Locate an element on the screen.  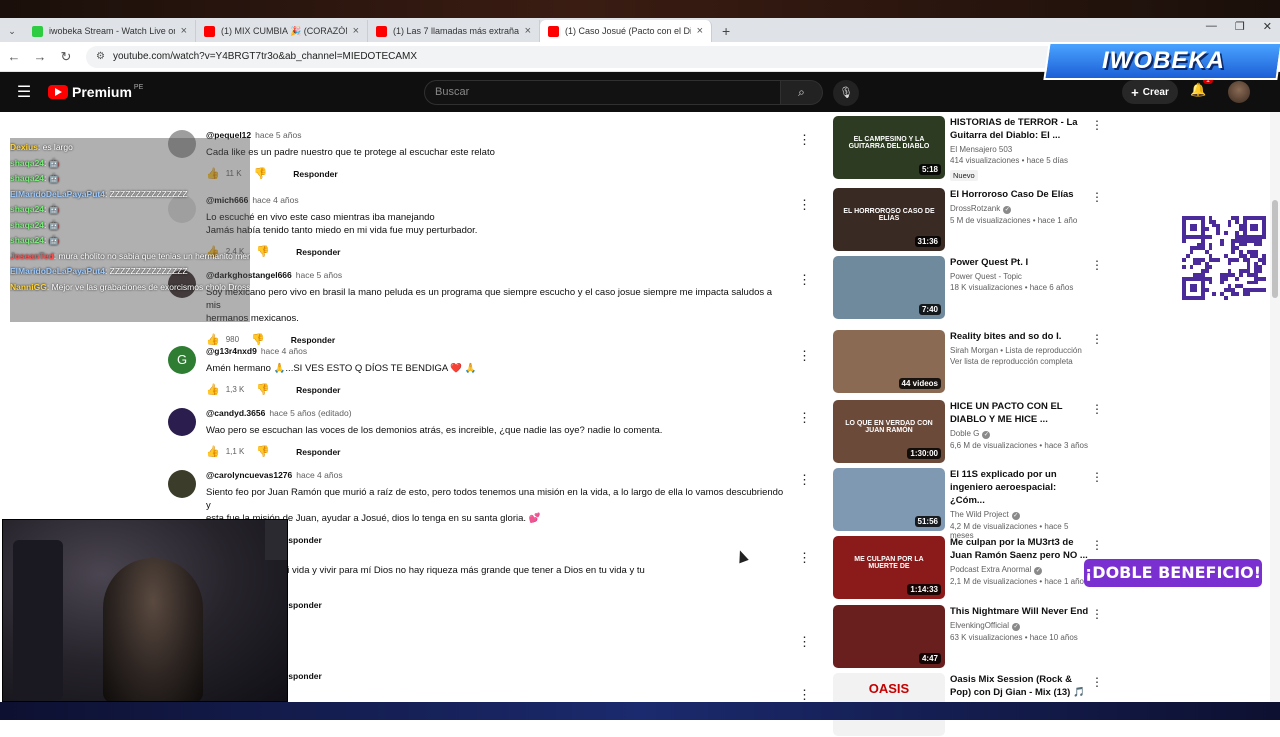
video-thumbnail: 51:56 is located at coordinates (889, 499).